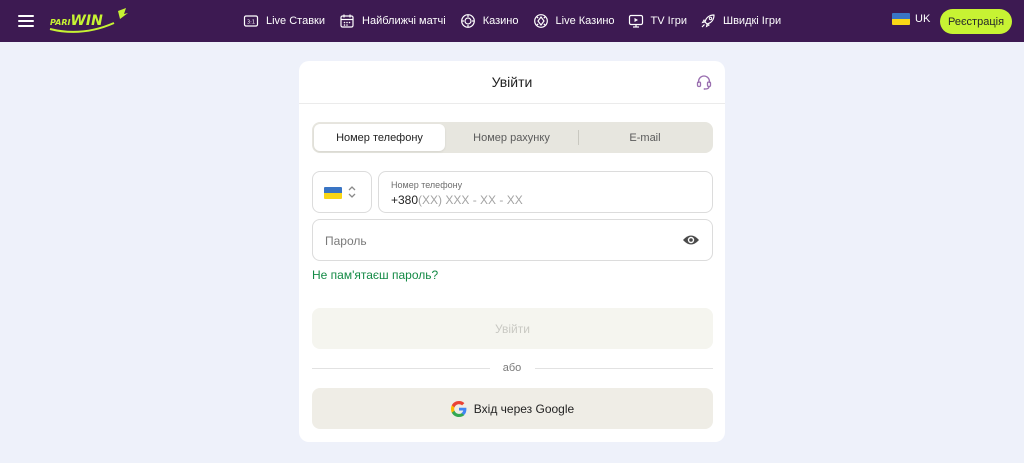 The height and width of the screenshot is (463, 1024). I want to click on google-login-button: Вхід через Google, so click(512, 408).